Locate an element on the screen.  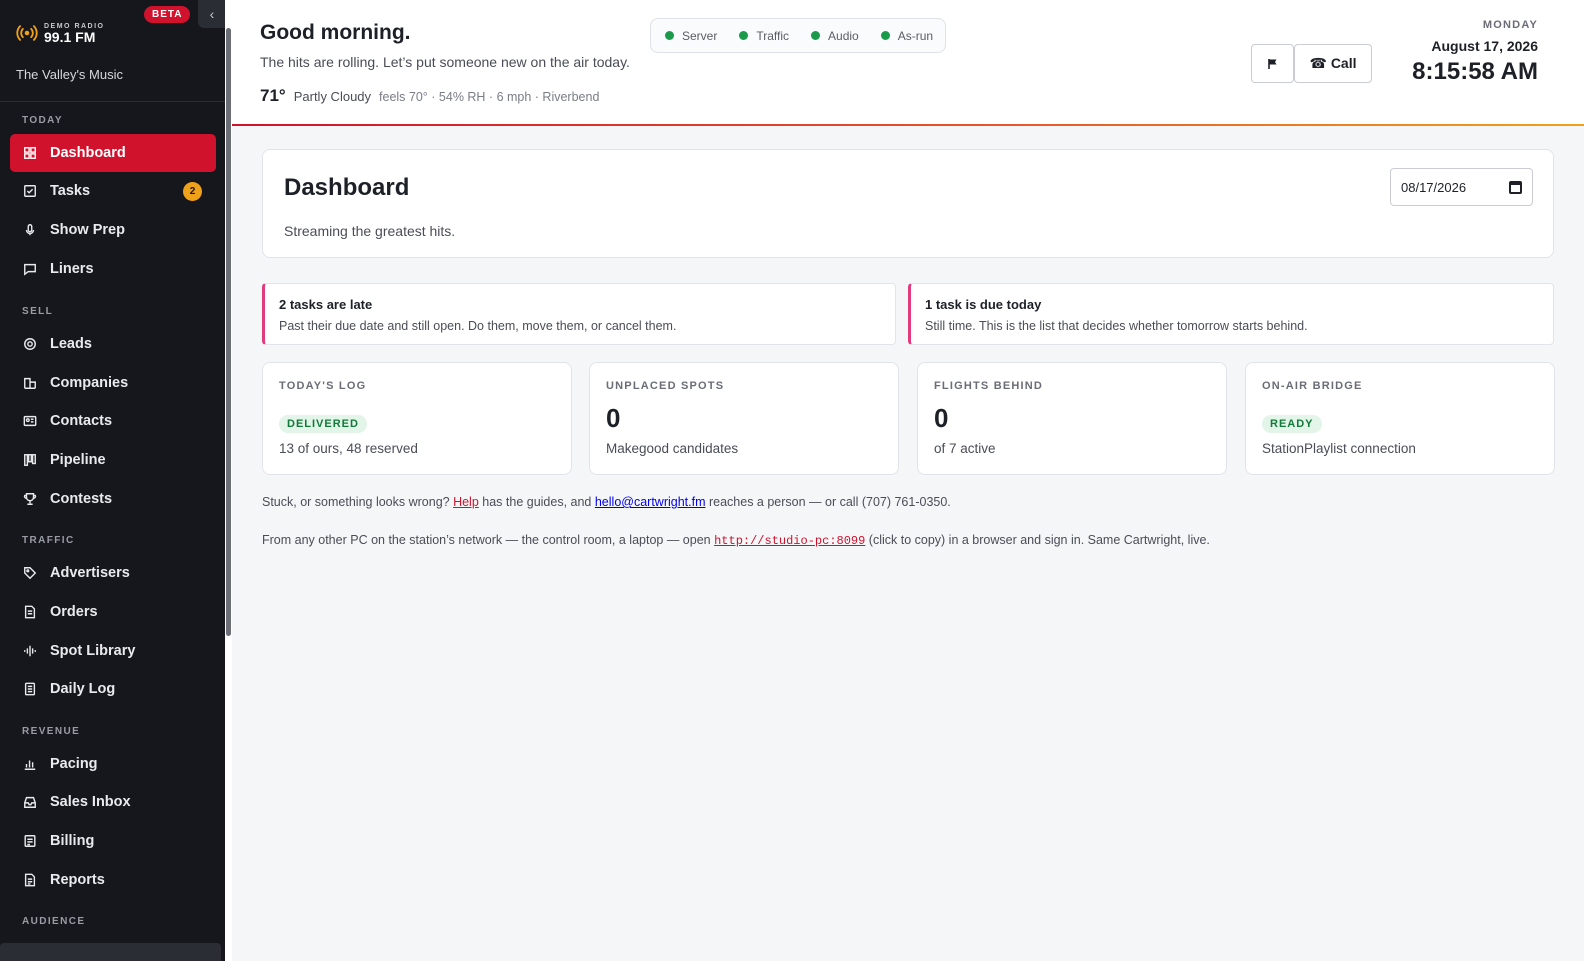
sidebar-item-spot-library: Spot Library is located at coordinates (113, 651).